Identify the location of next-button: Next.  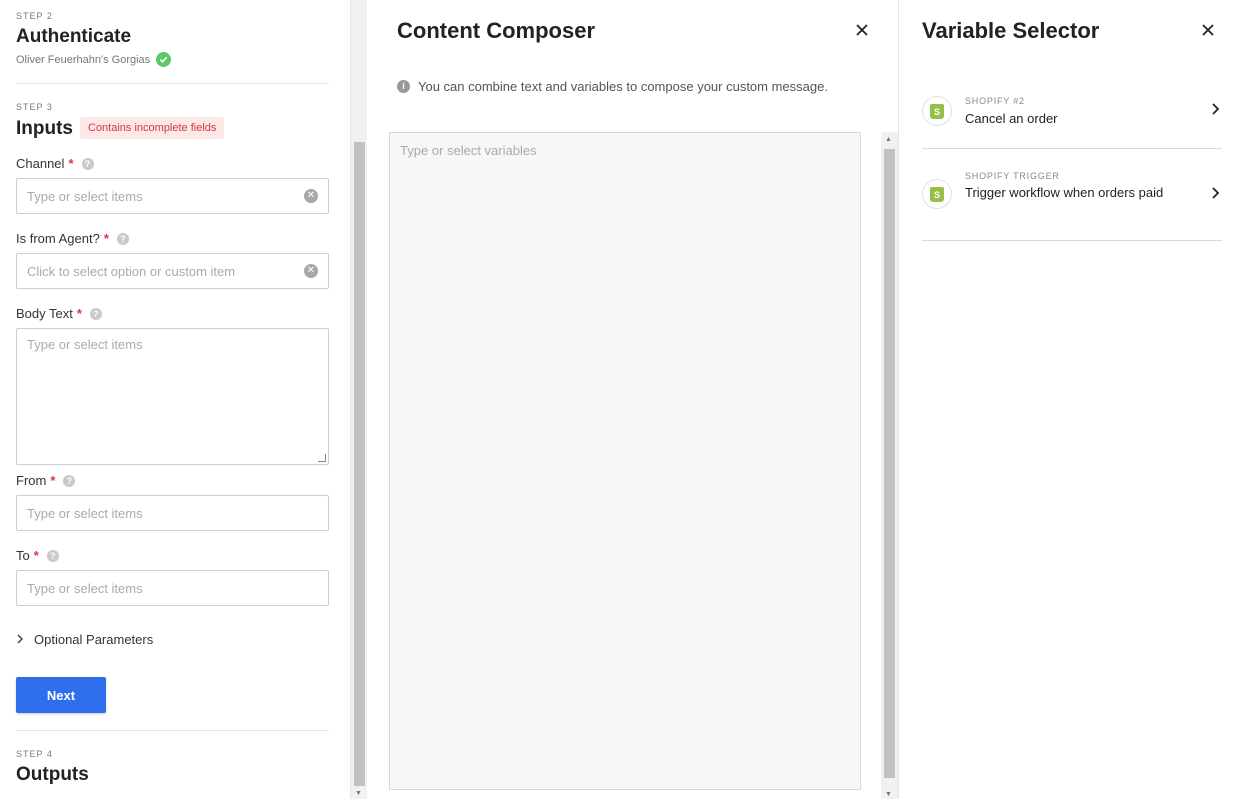
(61, 695).